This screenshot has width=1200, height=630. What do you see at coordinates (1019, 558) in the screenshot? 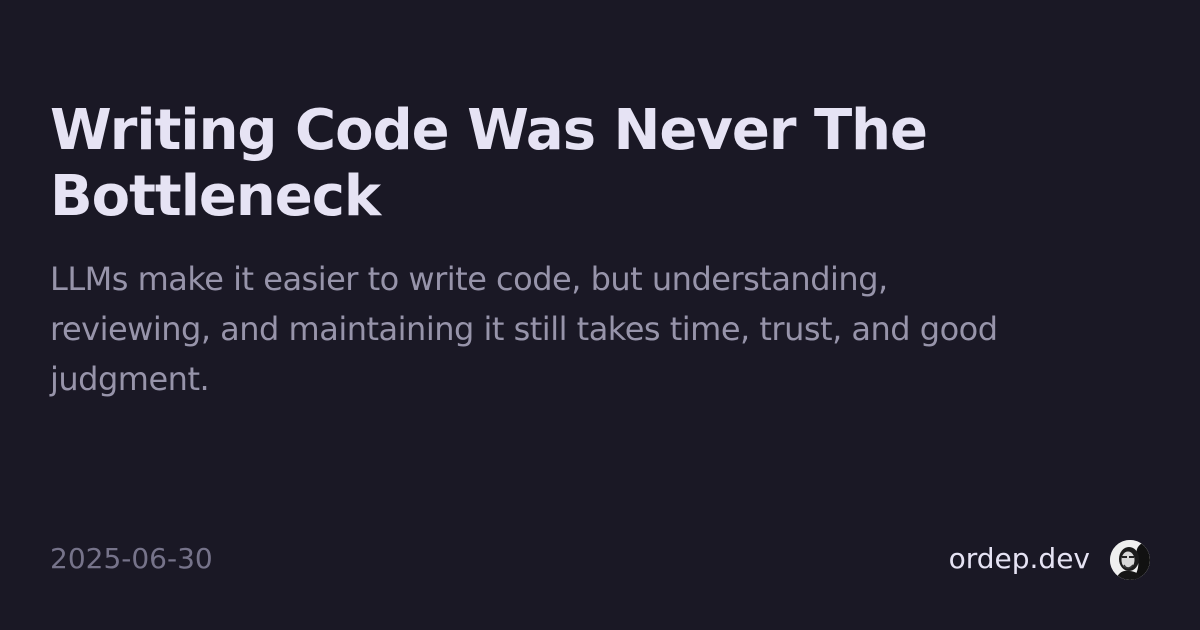
I see `site-name: ordep.dev` at bounding box center [1019, 558].